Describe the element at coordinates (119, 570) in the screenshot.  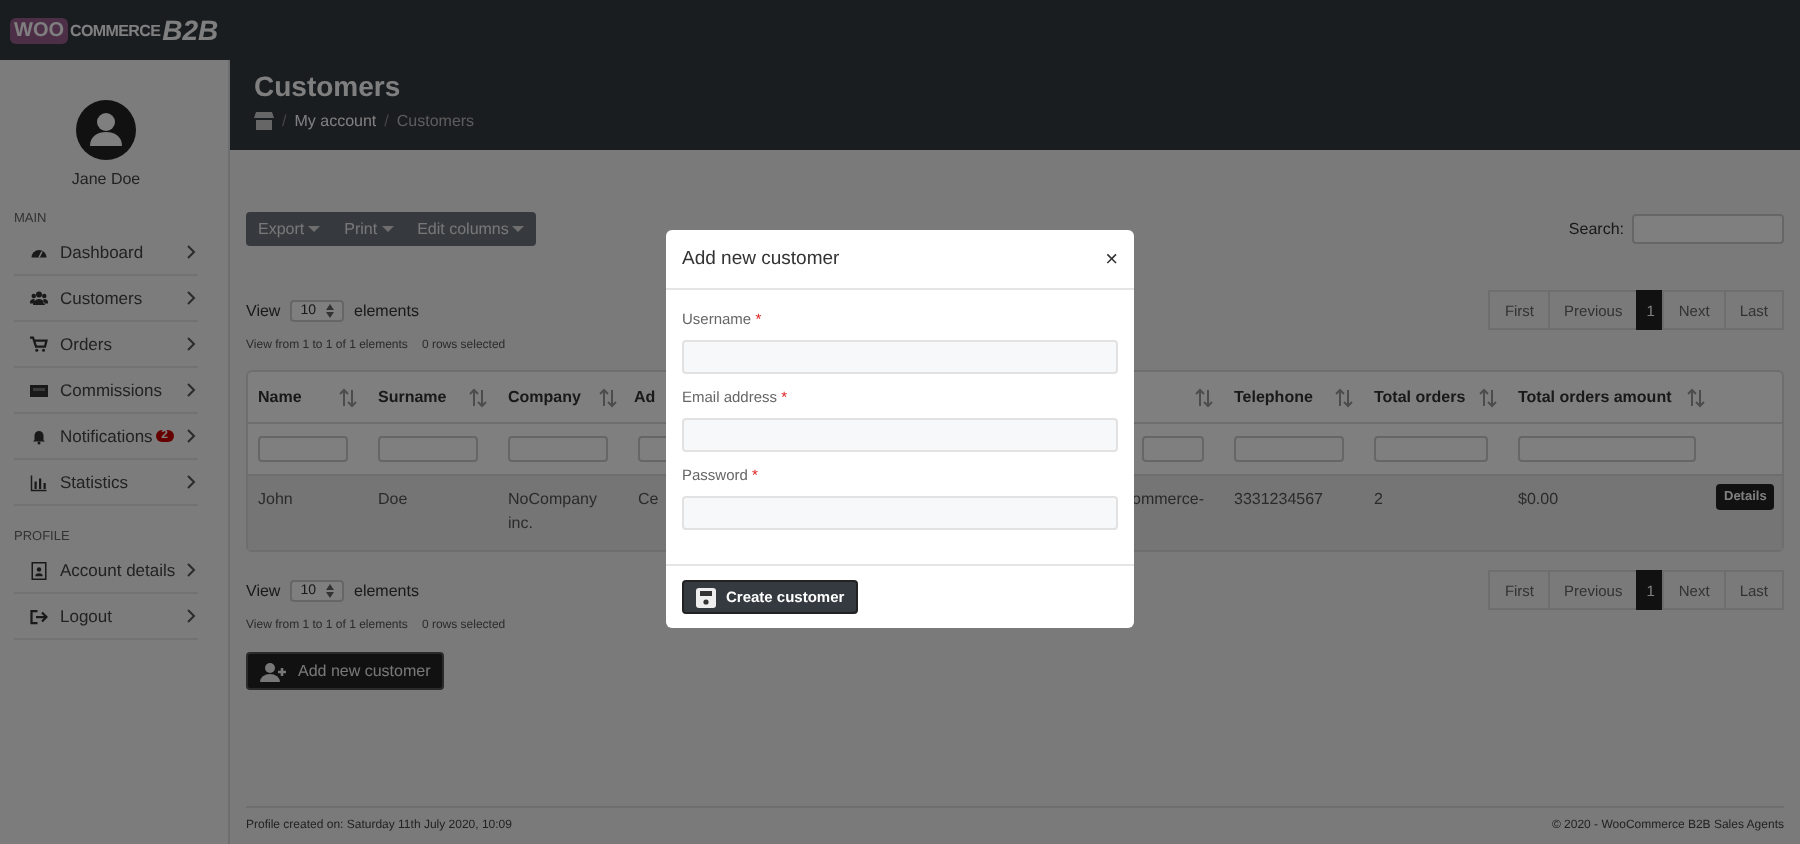
I see `sidebar-item-label: Account details` at that location.